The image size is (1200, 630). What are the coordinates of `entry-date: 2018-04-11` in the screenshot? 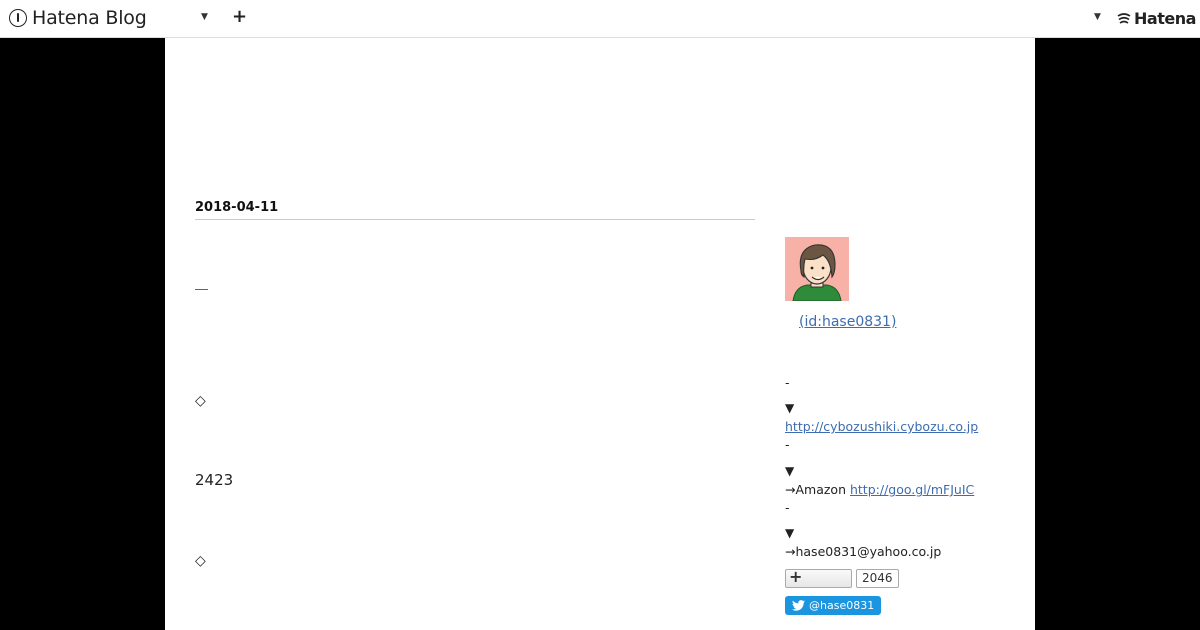 It's located at (475, 210).